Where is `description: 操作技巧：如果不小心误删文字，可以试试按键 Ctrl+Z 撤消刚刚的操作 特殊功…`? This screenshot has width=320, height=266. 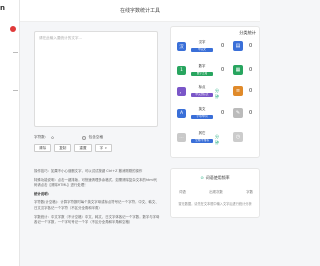
description: 操作技巧：如果不小心误删文字，可以试试按键 Ctrl+Z 撤消刚刚的操作 特殊功… is located at coordinates (97, 199).